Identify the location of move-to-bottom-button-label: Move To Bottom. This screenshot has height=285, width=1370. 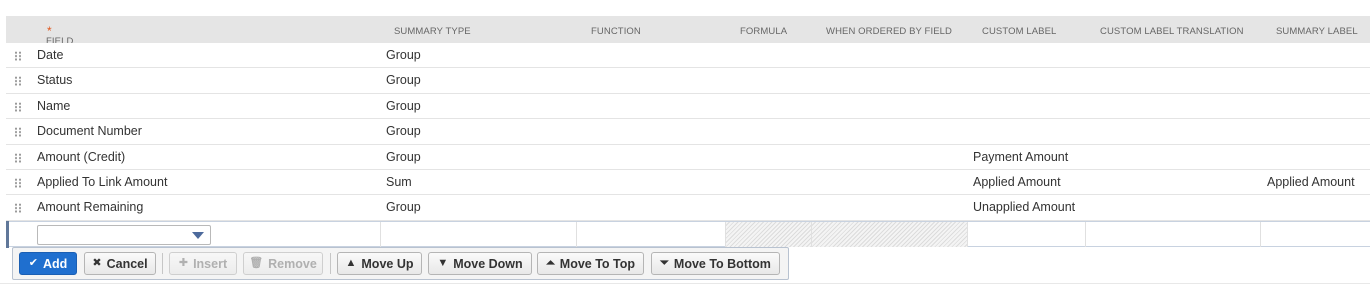
(722, 263).